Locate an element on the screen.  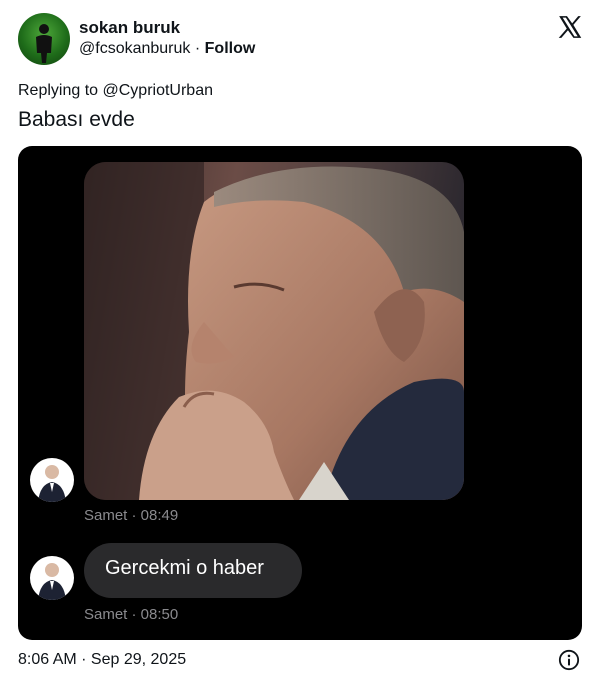
replying-handle: @CypriotUrban is located at coordinates (158, 90).